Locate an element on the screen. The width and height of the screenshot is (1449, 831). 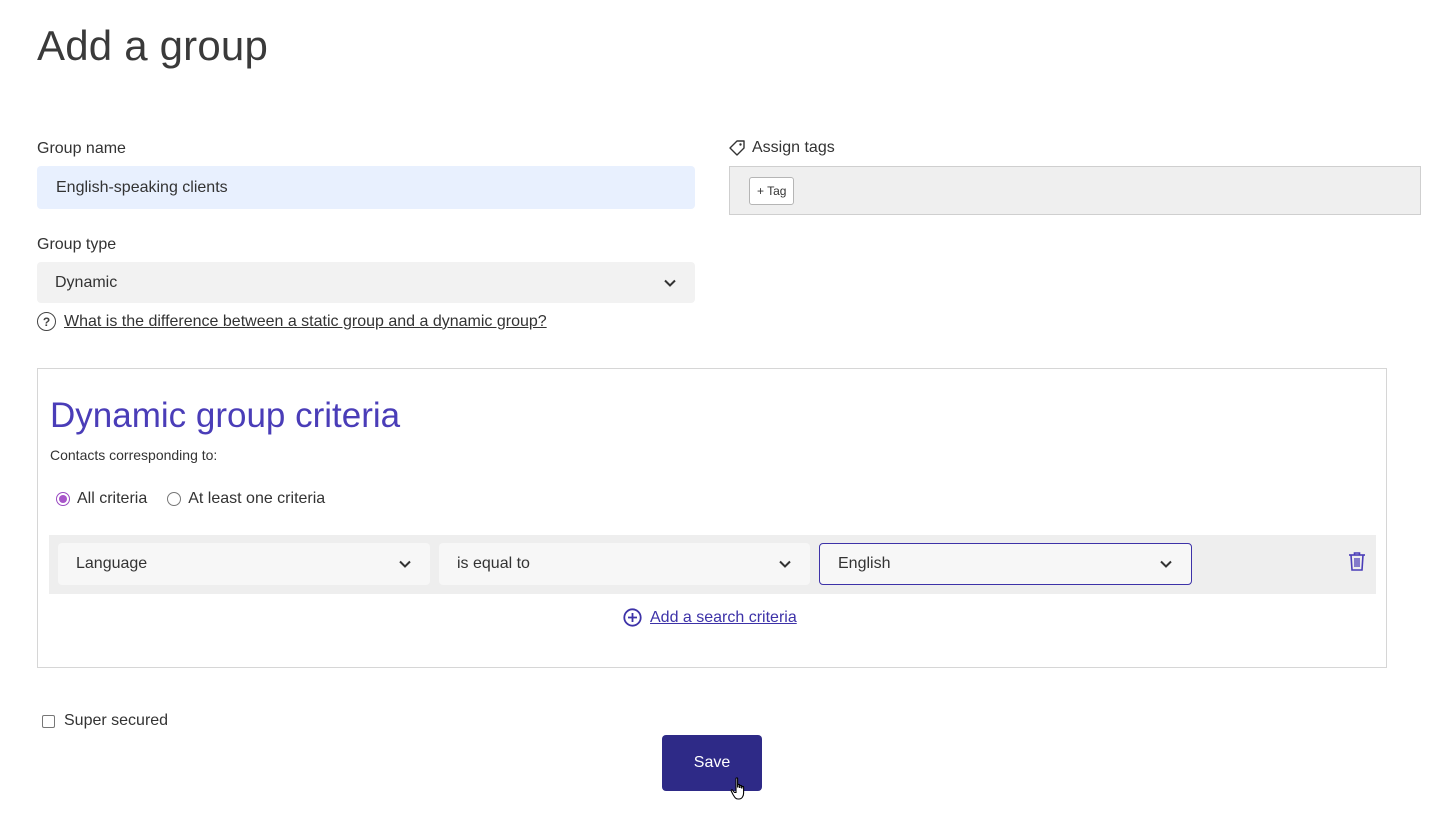
add-search-criteria-link: Add a search criteria is located at coordinates (723, 618).